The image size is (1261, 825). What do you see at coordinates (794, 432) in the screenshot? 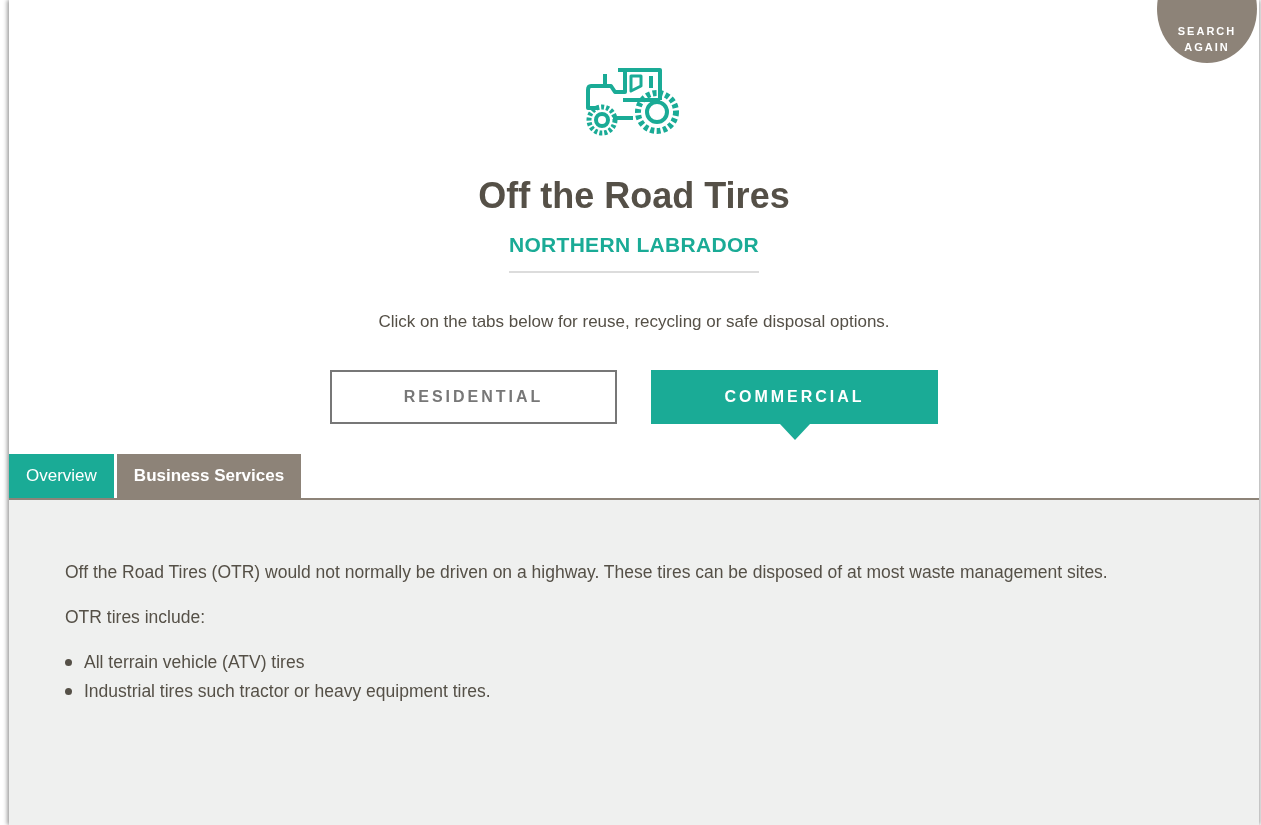
I see `tab-pointer-icon` at bounding box center [794, 432].